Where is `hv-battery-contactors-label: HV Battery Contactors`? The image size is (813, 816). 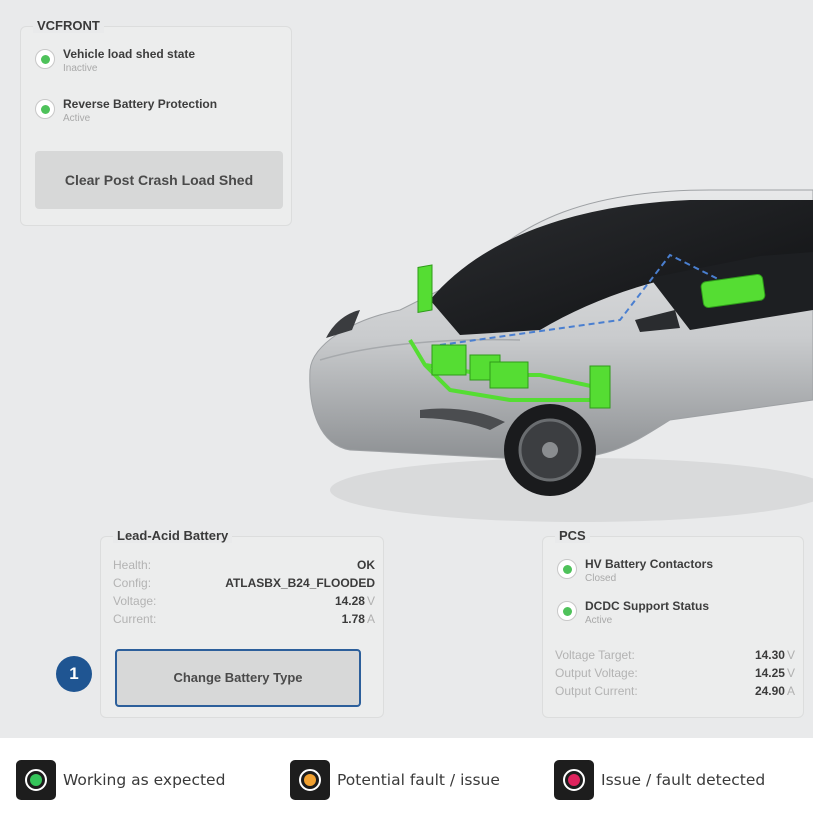
hv-battery-contactors-label: HV Battery Contactors is located at coordinates (649, 564).